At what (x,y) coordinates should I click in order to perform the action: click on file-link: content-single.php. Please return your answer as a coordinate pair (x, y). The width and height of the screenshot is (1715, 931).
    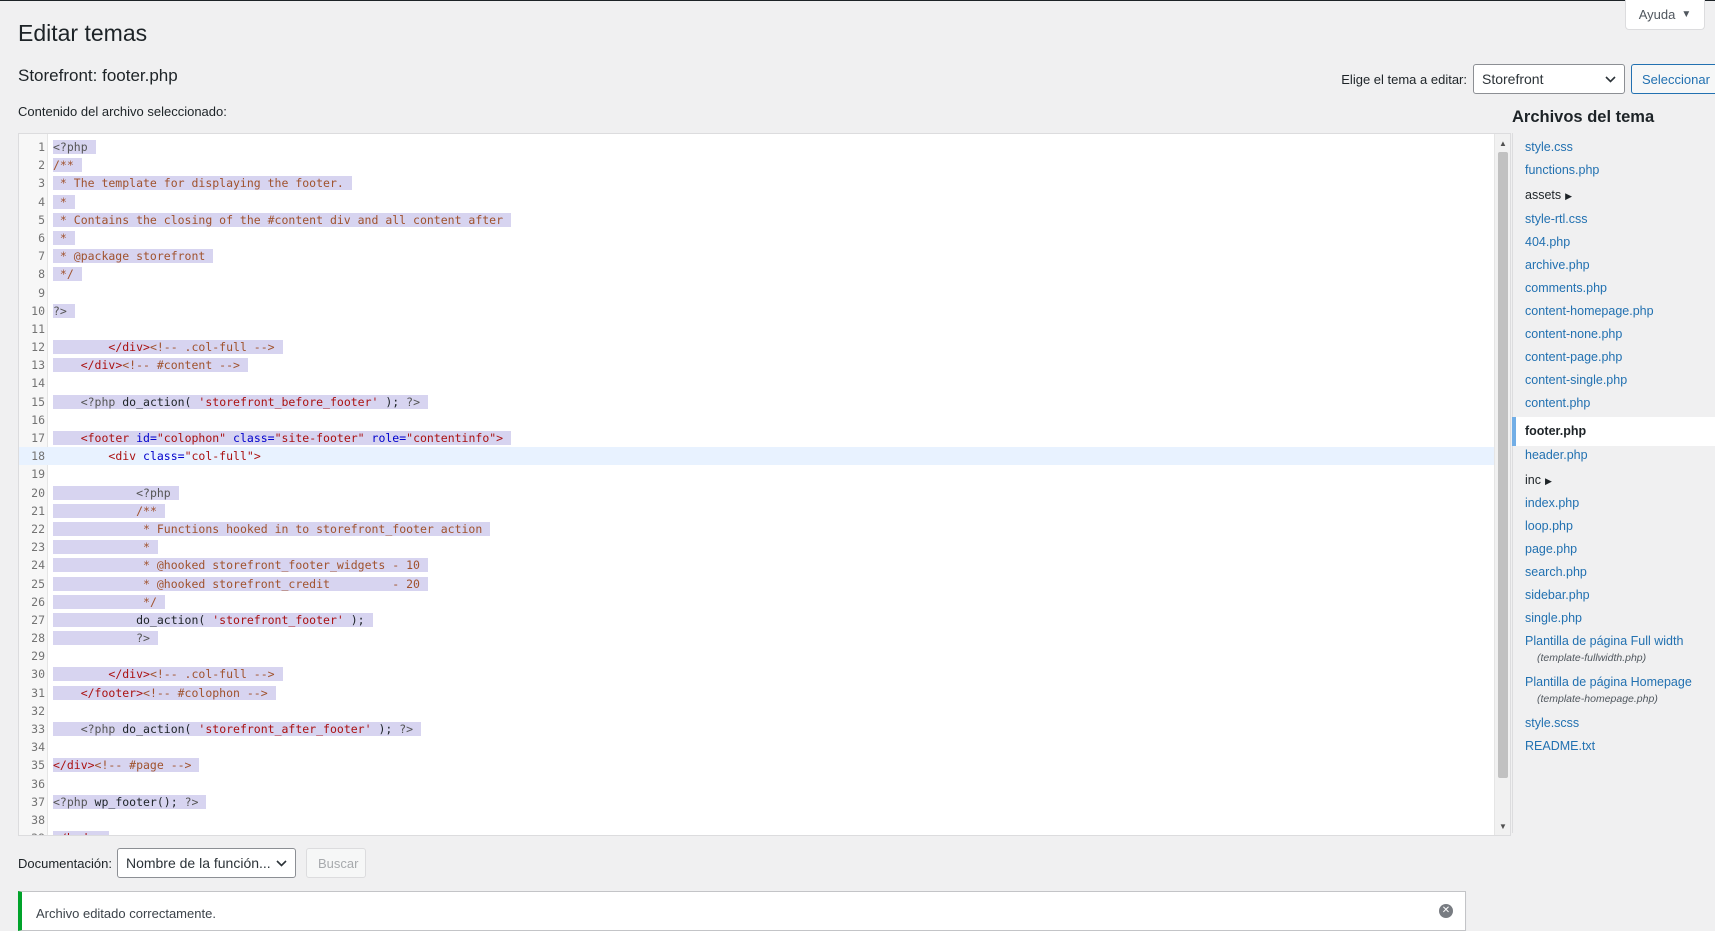
    Looking at the image, I should click on (1614, 380).